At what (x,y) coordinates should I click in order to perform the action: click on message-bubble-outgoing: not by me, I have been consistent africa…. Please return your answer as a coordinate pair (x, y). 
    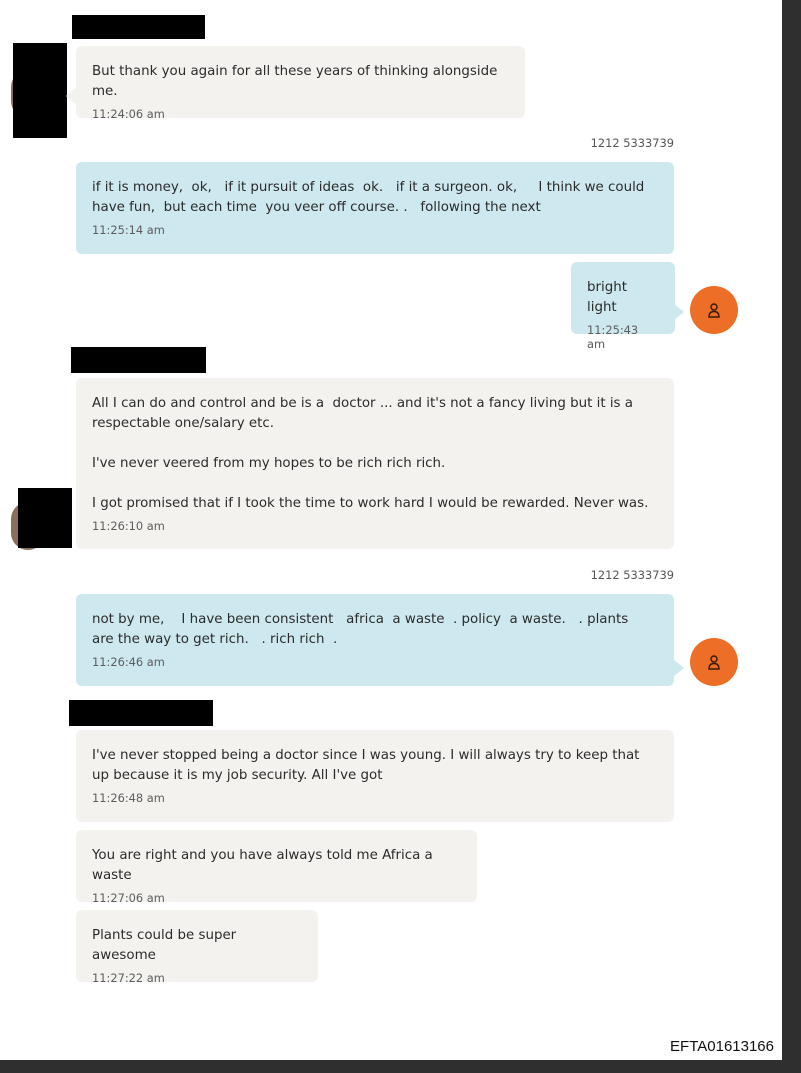
    Looking at the image, I should click on (375, 640).